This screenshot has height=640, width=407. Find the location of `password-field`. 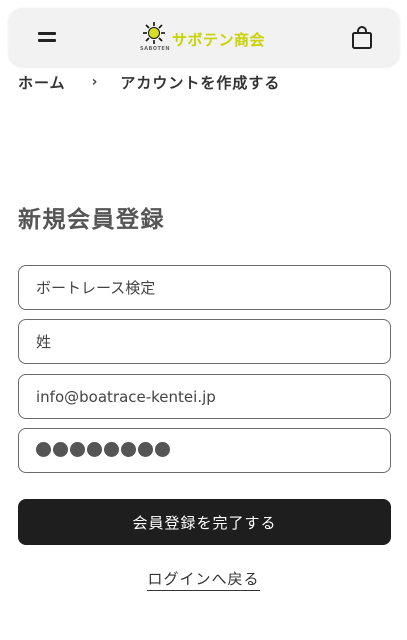

password-field is located at coordinates (204, 450).